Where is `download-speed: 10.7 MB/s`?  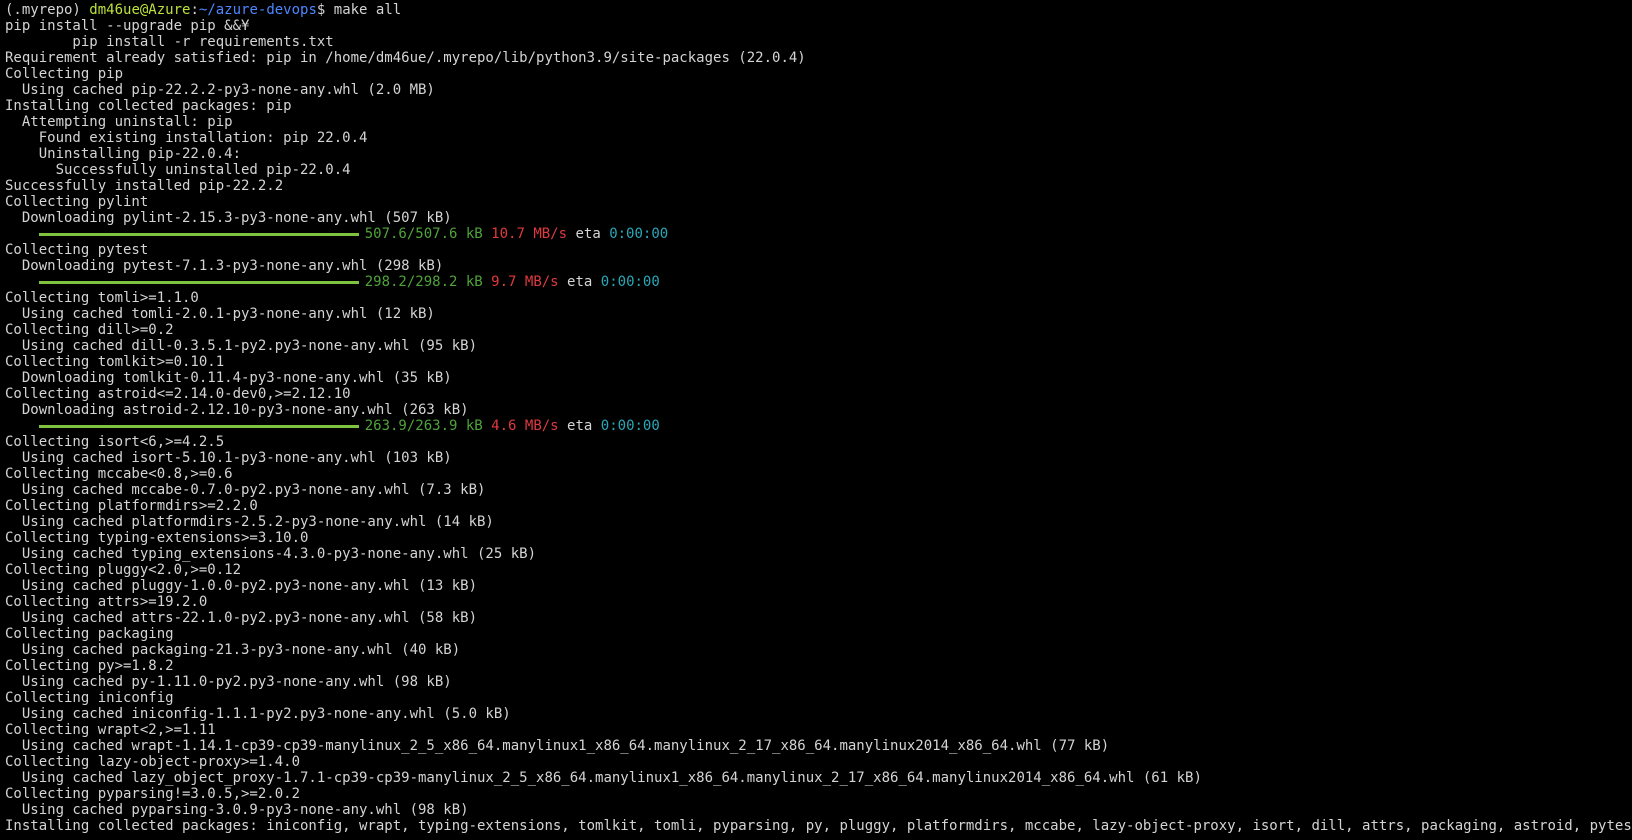
download-speed: 10.7 MB/s is located at coordinates (529, 234).